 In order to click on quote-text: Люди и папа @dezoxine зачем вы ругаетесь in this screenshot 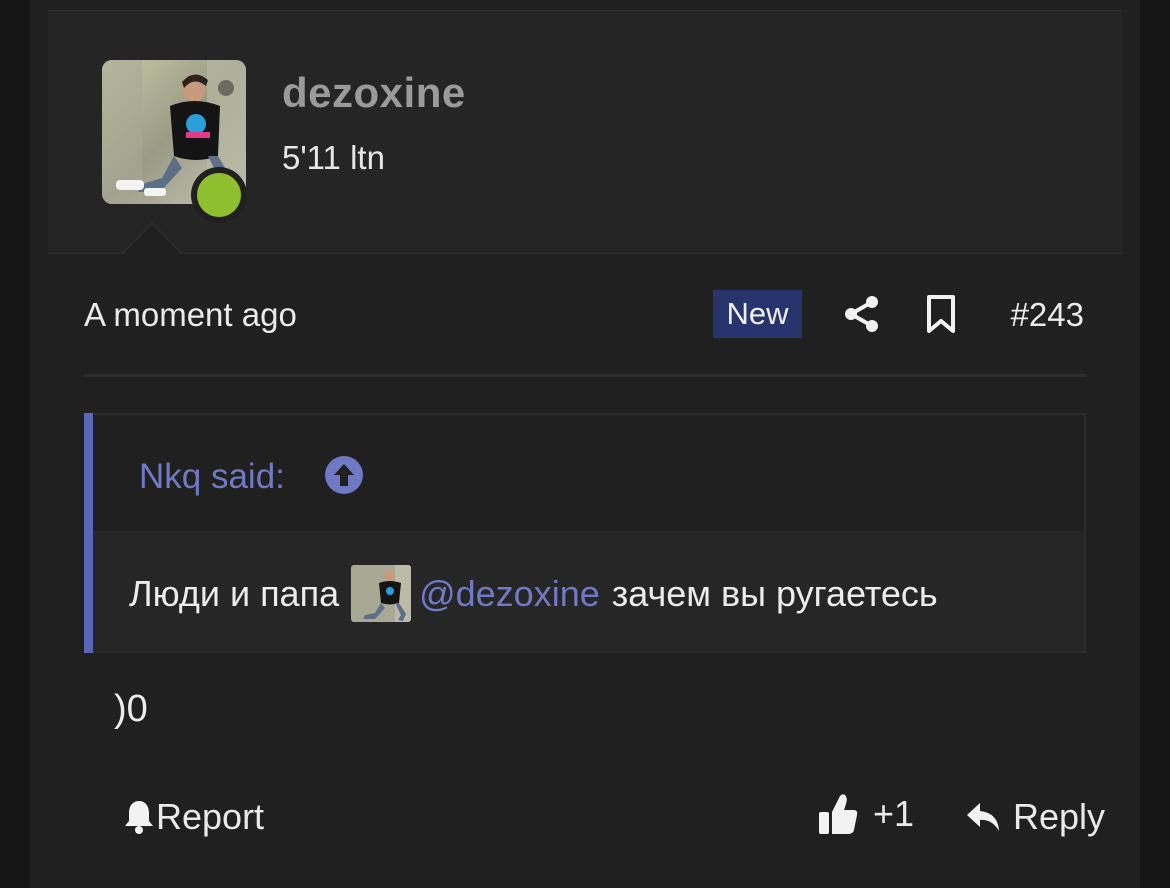, I will do `click(533, 593)`.